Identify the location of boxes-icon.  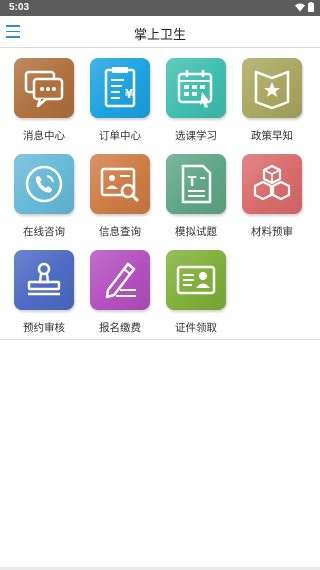
(272, 182).